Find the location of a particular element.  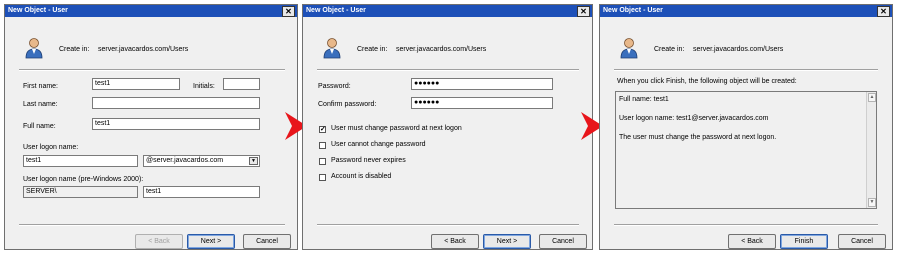

full-name-label: Full name: is located at coordinates (39, 126).